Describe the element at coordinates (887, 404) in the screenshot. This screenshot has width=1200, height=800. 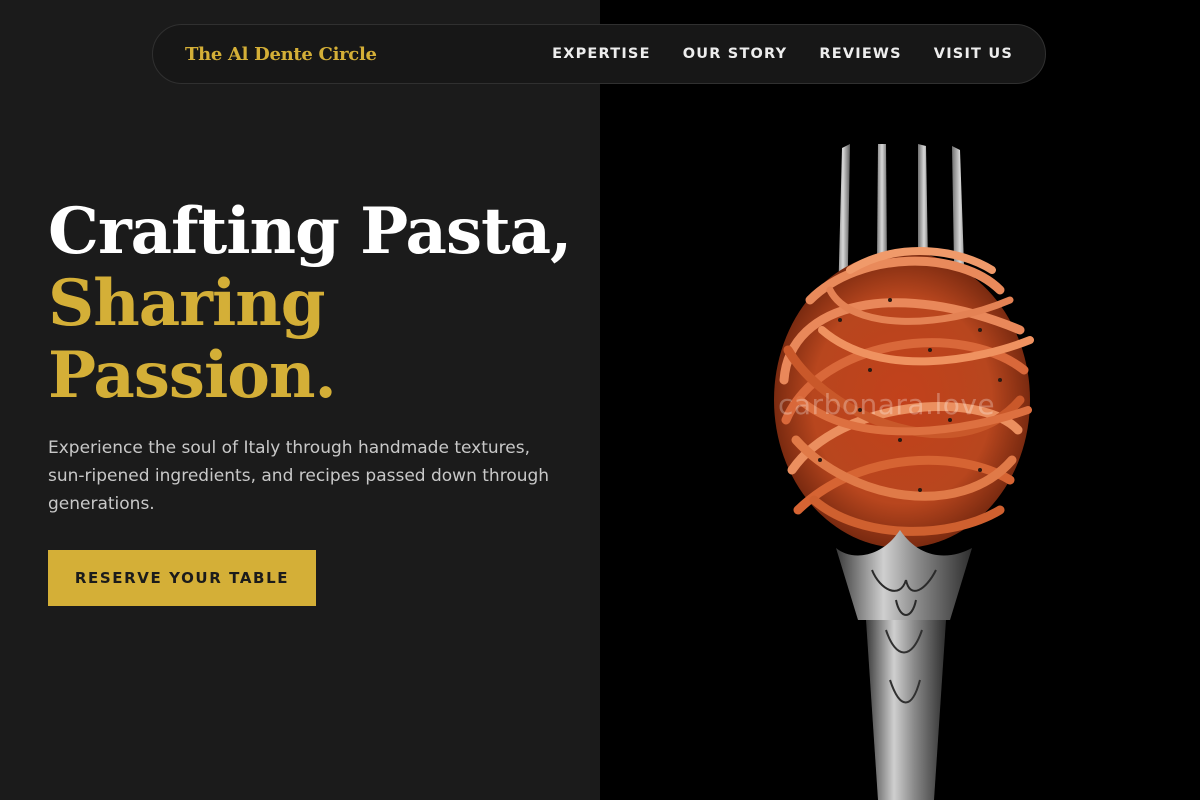
I see `watermark-text: carbonara.love` at that location.